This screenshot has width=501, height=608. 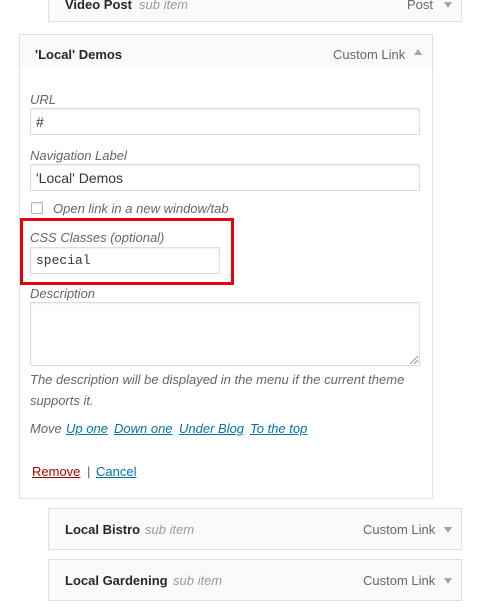 I want to click on menu-item-title: Local Bistro, so click(x=103, y=529).